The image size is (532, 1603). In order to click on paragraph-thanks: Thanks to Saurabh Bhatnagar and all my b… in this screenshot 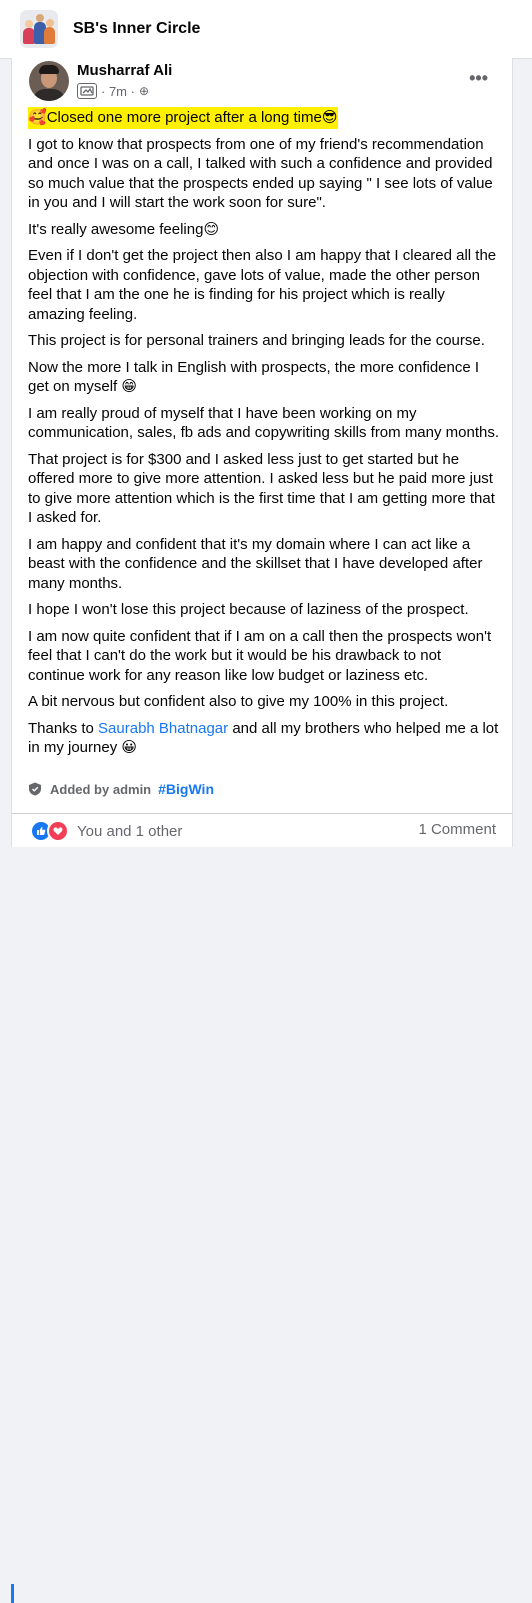, I will do `click(263, 738)`.